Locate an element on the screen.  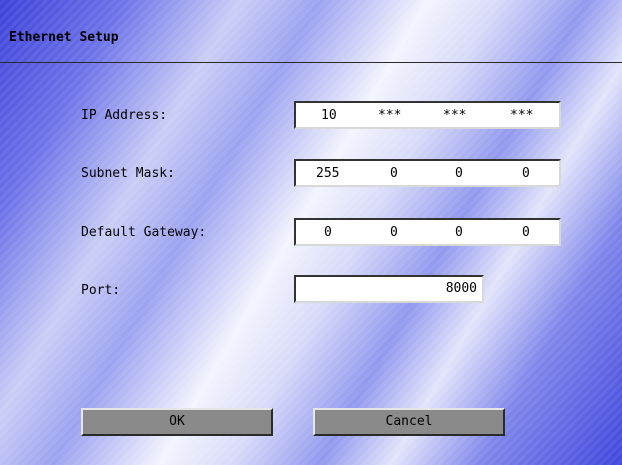
ip-address-label: IP Address: is located at coordinates (124, 115).